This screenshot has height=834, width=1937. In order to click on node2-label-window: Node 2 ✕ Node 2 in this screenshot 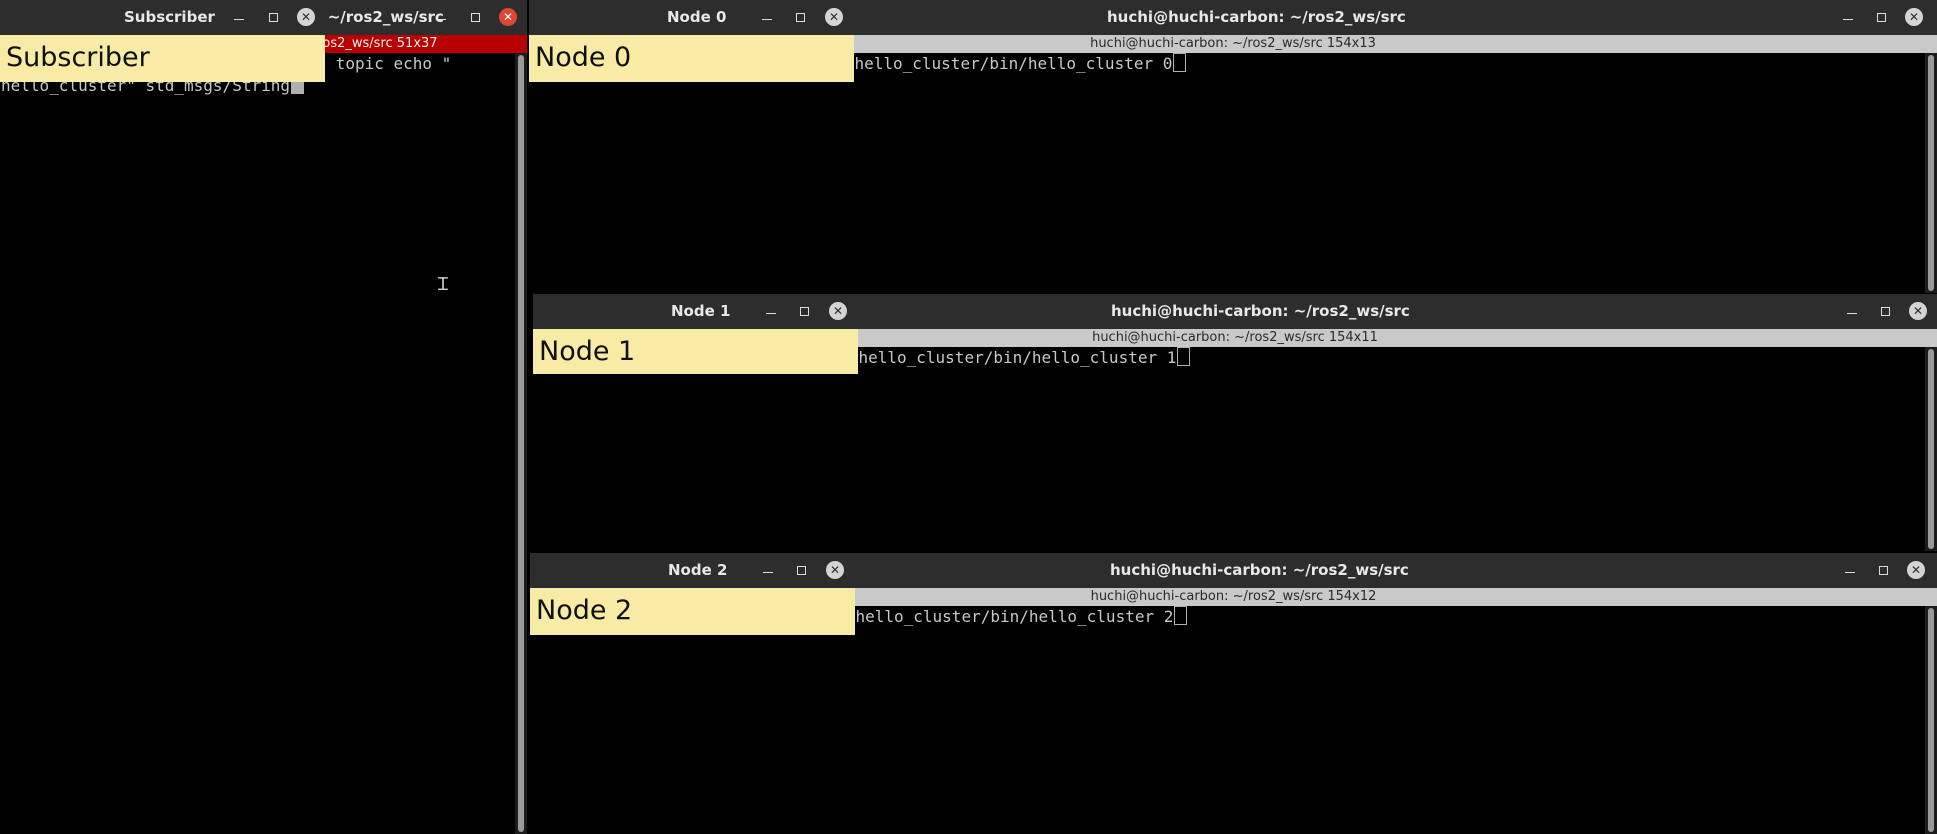, I will do `click(692, 594)`.